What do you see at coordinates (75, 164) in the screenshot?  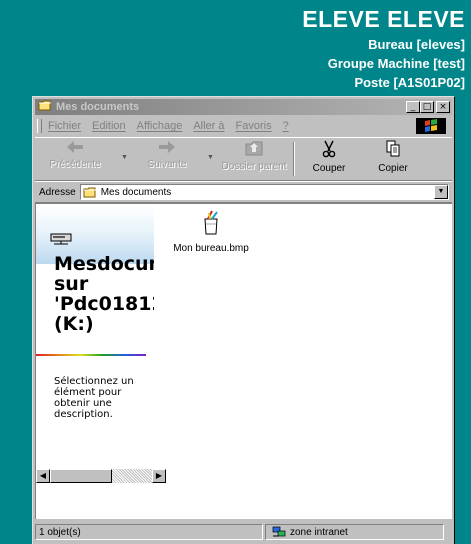 I see `back-label: Précédente` at bounding box center [75, 164].